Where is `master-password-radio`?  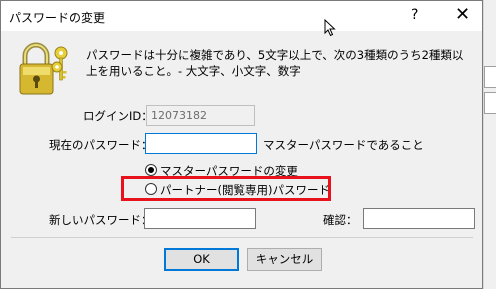
master-password-radio is located at coordinates (151, 170).